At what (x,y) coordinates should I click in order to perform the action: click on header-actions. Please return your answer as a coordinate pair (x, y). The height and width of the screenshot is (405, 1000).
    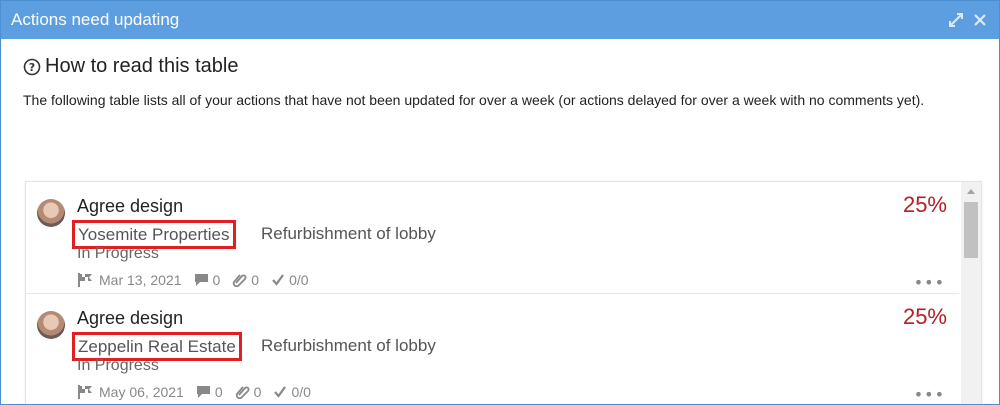
    Looking at the image, I should click on (968, 20).